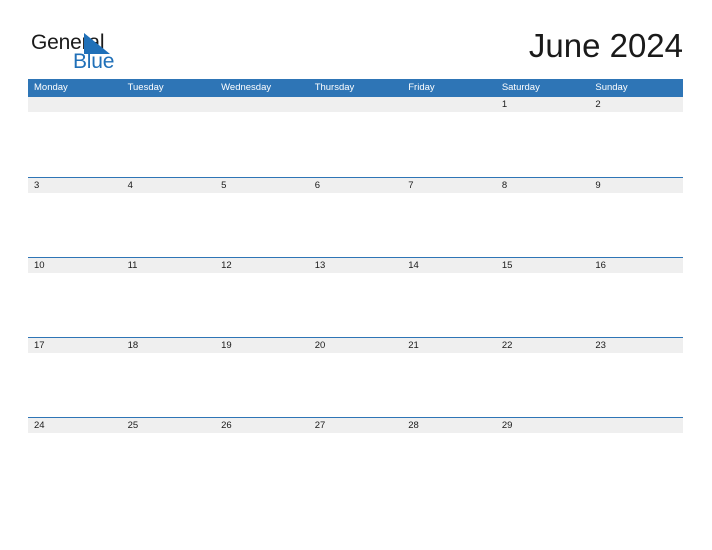 This screenshot has width=712, height=550. What do you see at coordinates (334, 87) in the screenshot?
I see `weekday-header-thursday: Thursday` at bounding box center [334, 87].